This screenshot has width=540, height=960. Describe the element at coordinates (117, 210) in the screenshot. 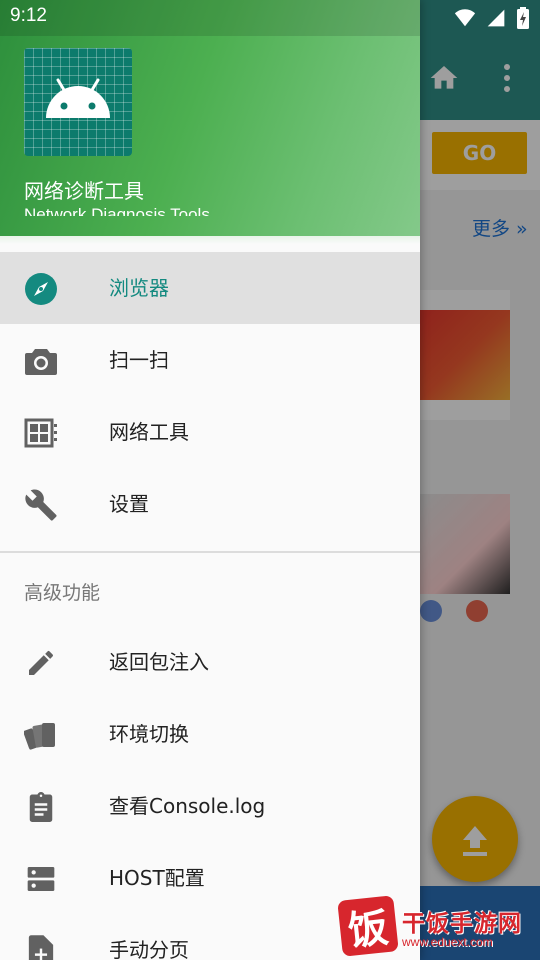

I see `app-subtitle: Network Diagnosis Tools` at that location.